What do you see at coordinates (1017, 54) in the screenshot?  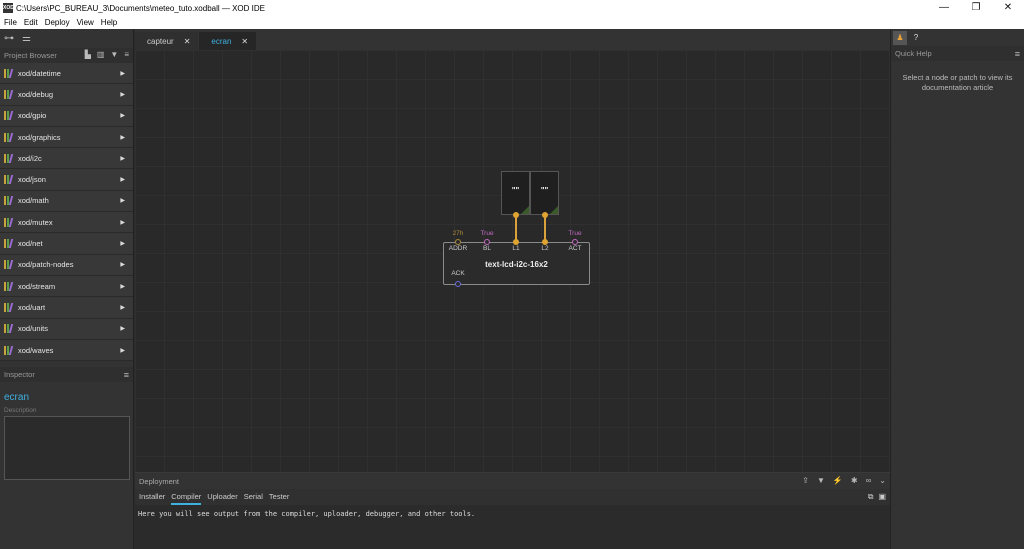 I see `quick-help-menu-icon: ≡` at bounding box center [1017, 54].